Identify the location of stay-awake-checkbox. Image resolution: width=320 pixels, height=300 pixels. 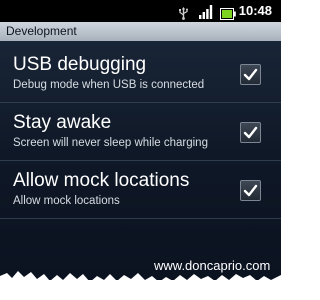
(250, 132).